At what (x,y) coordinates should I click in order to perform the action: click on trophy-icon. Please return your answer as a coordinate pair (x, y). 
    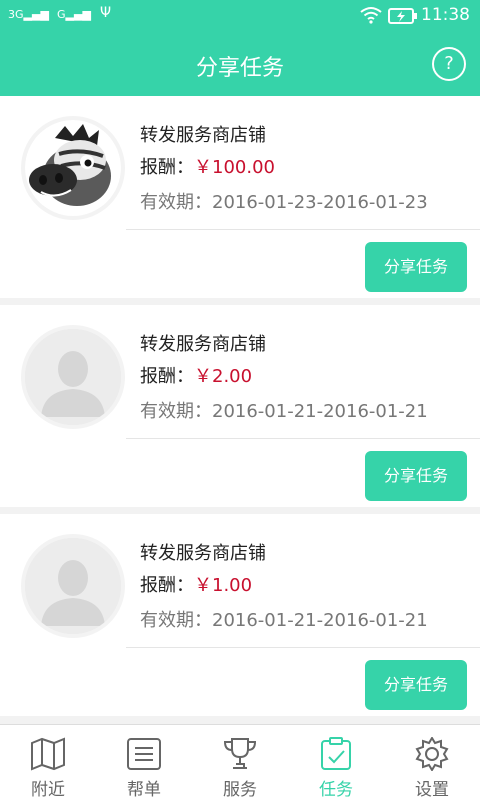
    Looking at the image, I should click on (240, 753).